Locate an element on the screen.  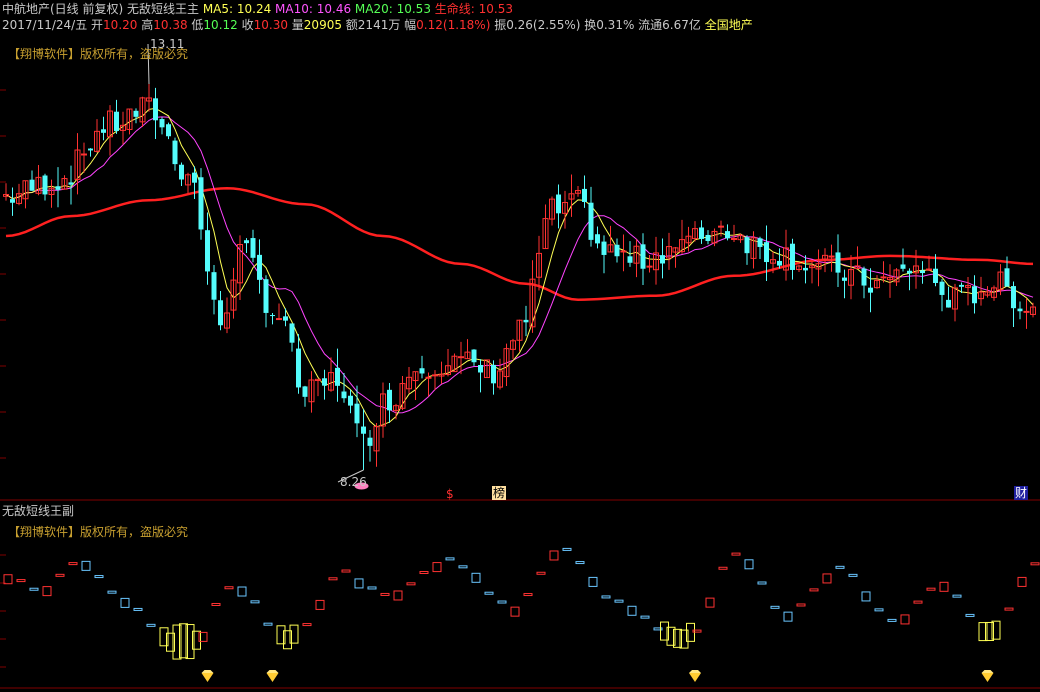
diamond-body is located at coordinates (987, 677).